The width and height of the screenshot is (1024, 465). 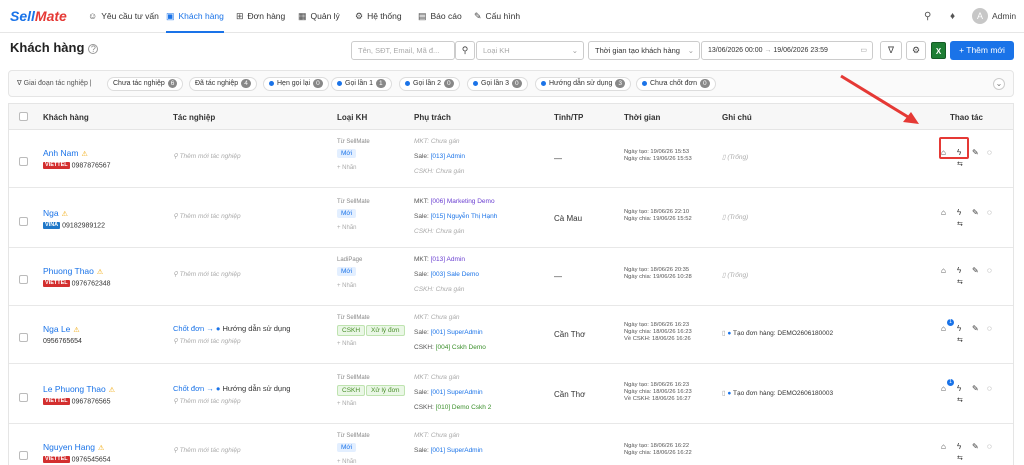 I want to click on collapse-toggle: ⌄, so click(x=999, y=84).